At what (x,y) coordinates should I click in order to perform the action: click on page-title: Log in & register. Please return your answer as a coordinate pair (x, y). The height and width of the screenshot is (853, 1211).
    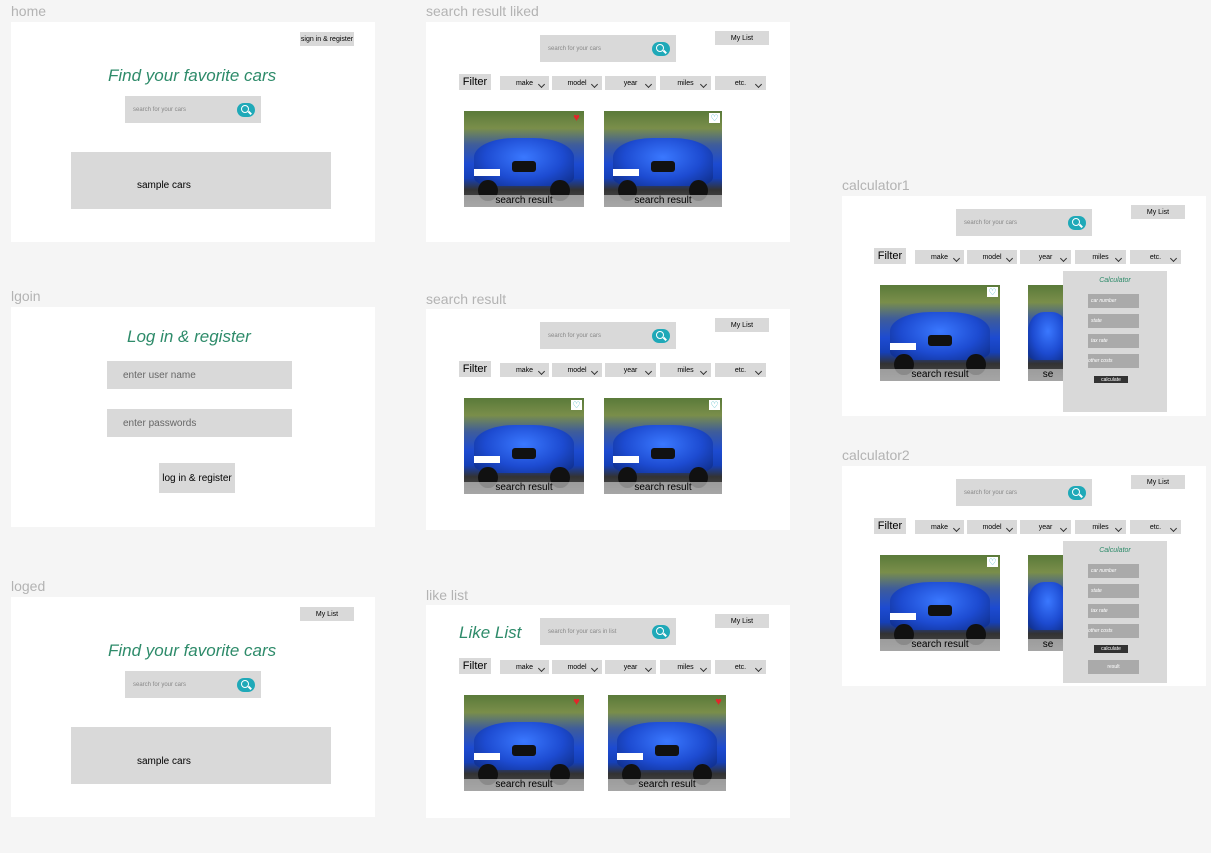
    Looking at the image, I should click on (189, 336).